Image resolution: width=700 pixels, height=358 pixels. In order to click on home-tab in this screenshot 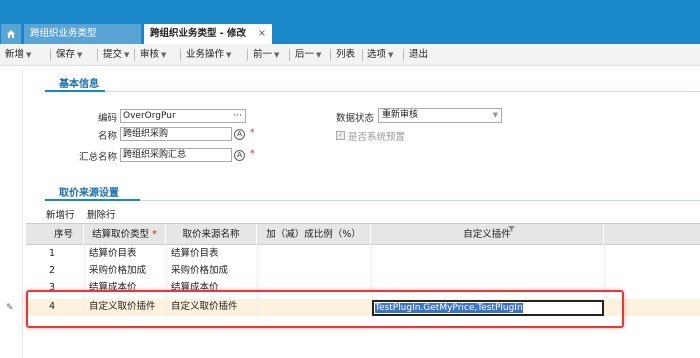, I will do `click(11, 34)`.